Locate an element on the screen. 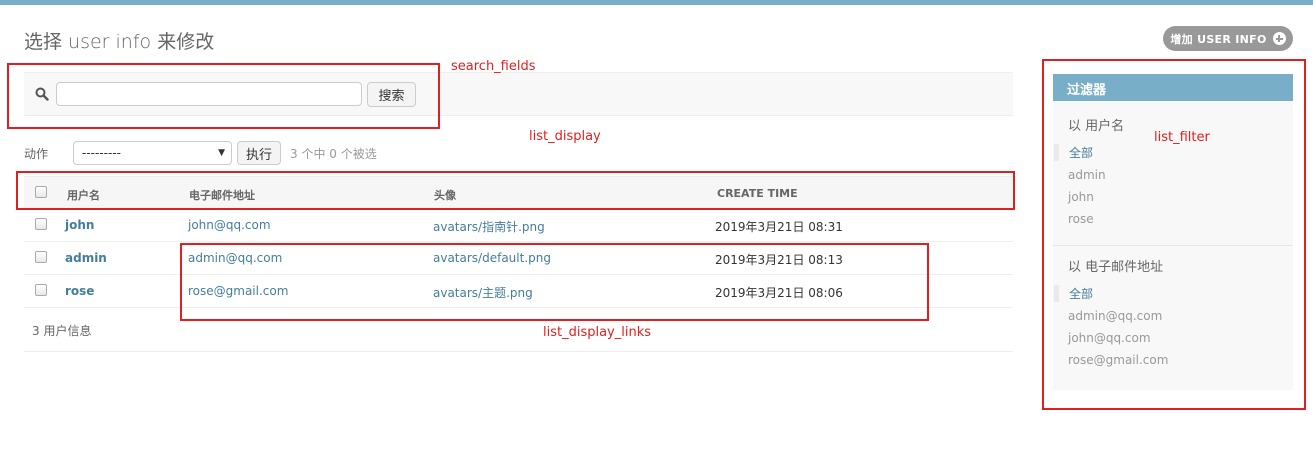  run-action-button: 执行 is located at coordinates (259, 153).